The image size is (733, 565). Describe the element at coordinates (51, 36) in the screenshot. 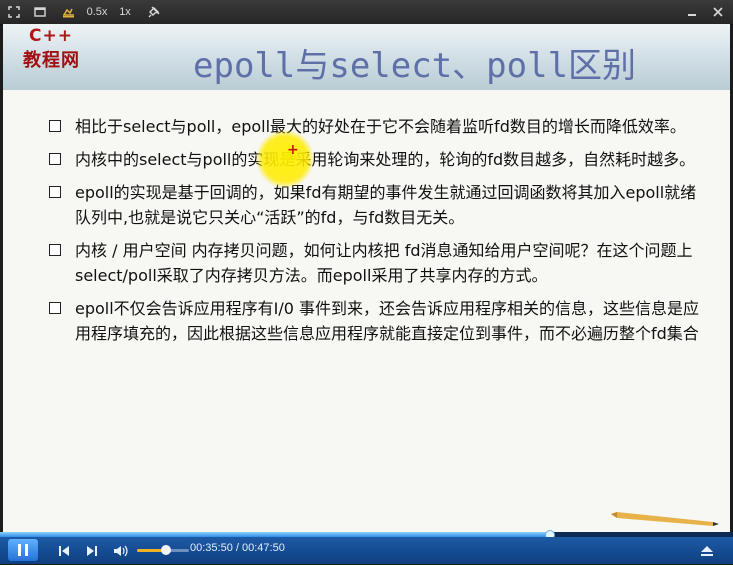

I see `logo-top-text: C++` at that location.